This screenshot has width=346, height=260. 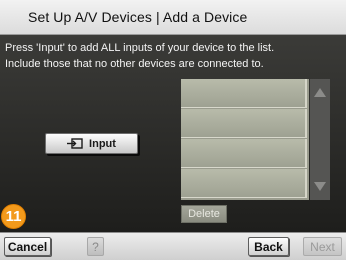 What do you see at coordinates (138, 17) in the screenshot?
I see `window-title: Set Up A/V Devices | Add a Device` at bounding box center [138, 17].